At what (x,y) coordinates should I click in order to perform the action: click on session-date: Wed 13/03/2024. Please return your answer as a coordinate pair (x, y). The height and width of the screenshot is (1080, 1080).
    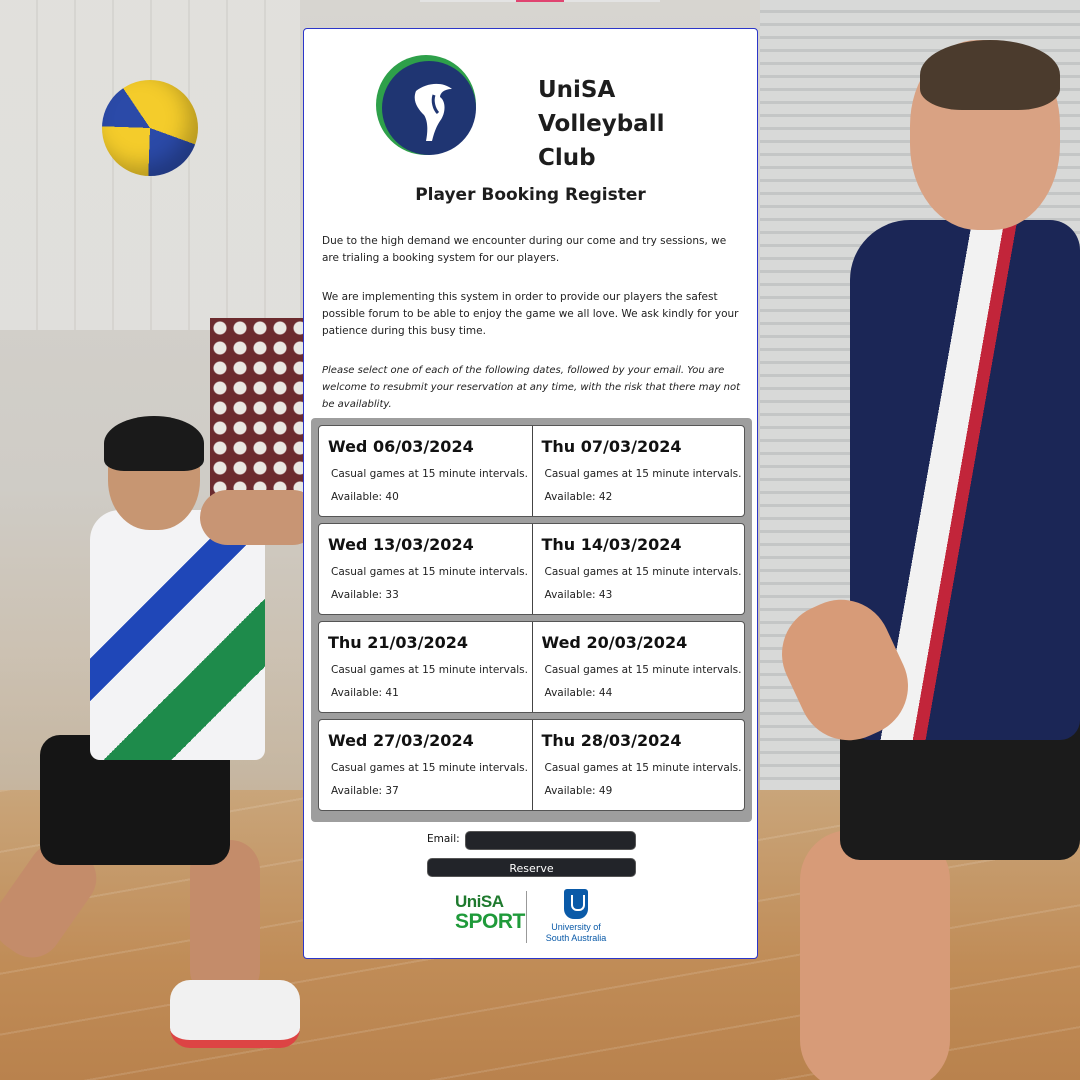
    Looking at the image, I should click on (401, 544).